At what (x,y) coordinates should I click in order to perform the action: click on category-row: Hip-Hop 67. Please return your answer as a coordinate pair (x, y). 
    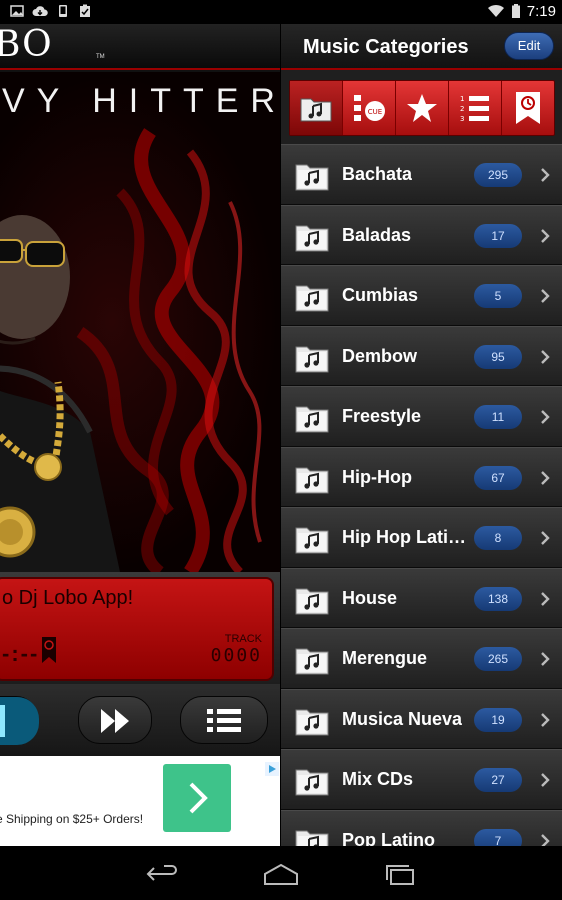
    Looking at the image, I should click on (421, 476).